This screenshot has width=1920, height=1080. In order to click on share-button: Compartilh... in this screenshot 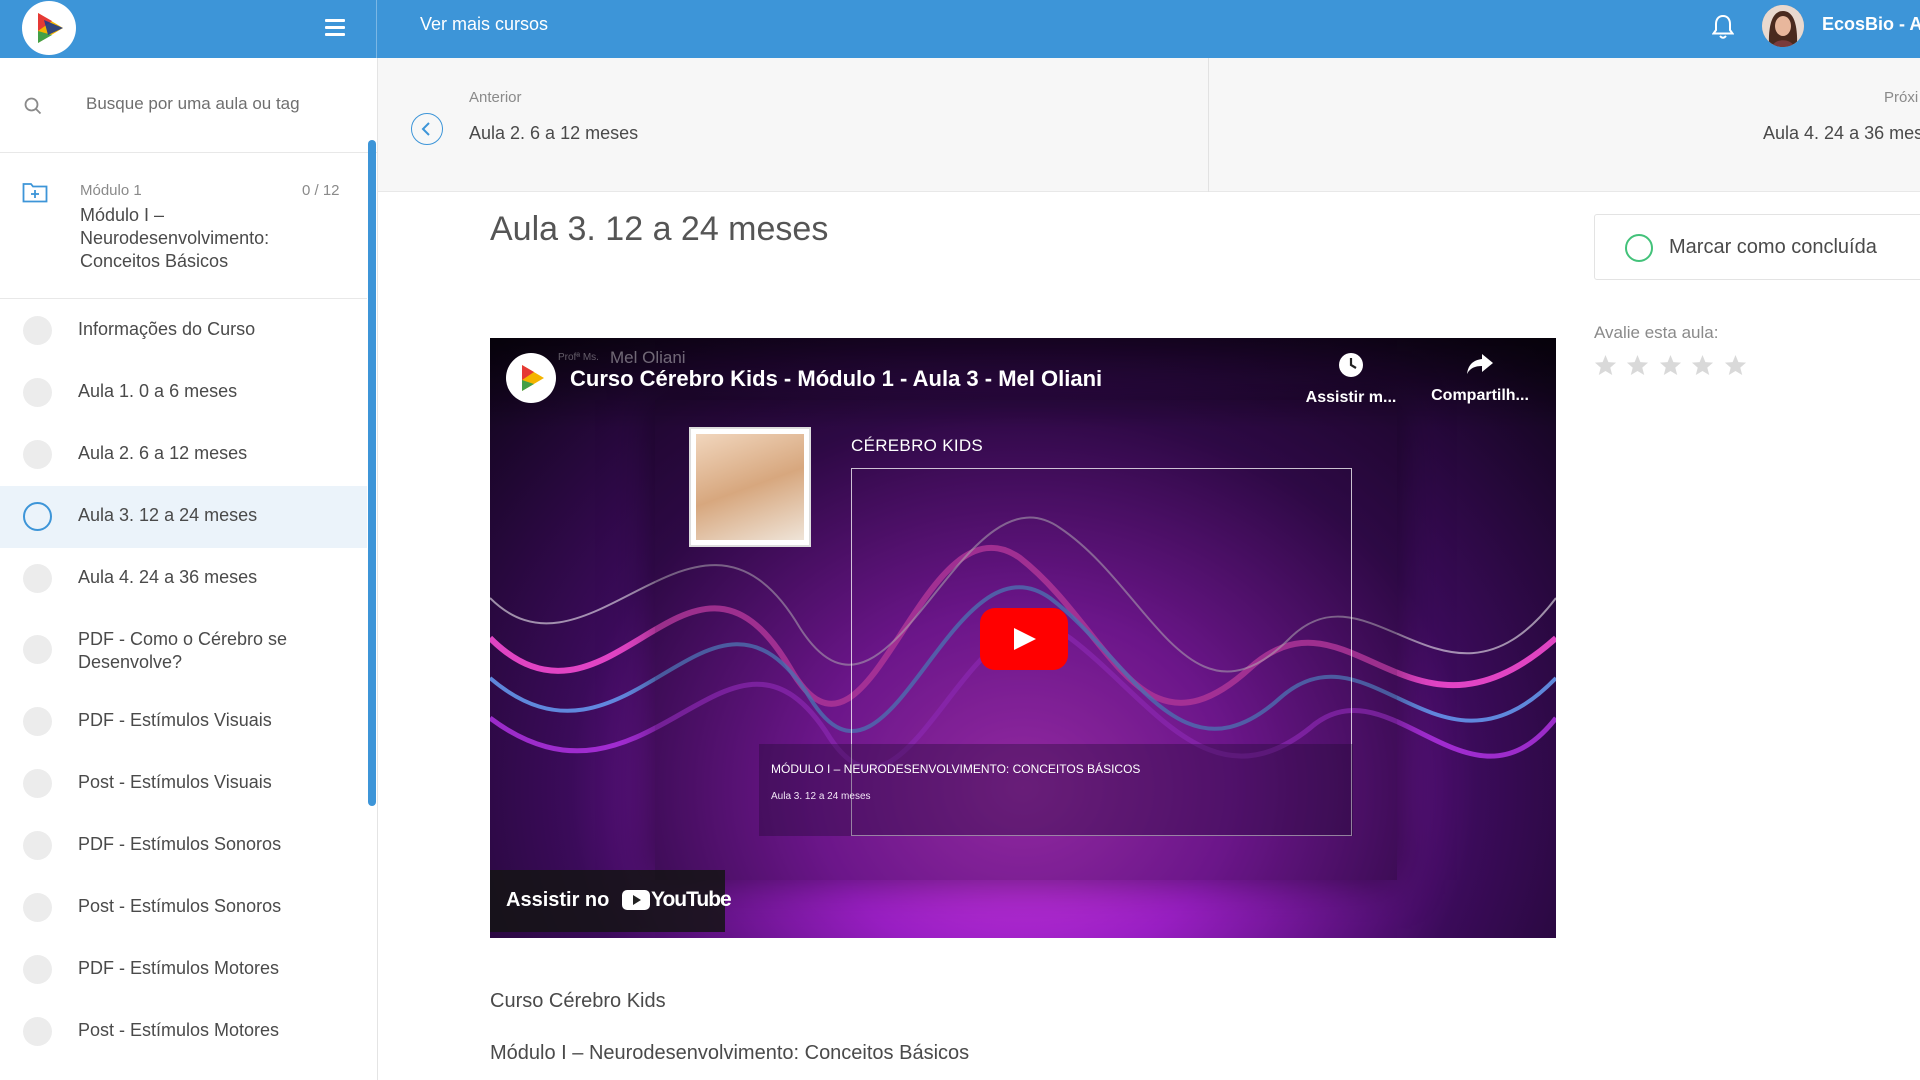, I will do `click(1480, 378)`.